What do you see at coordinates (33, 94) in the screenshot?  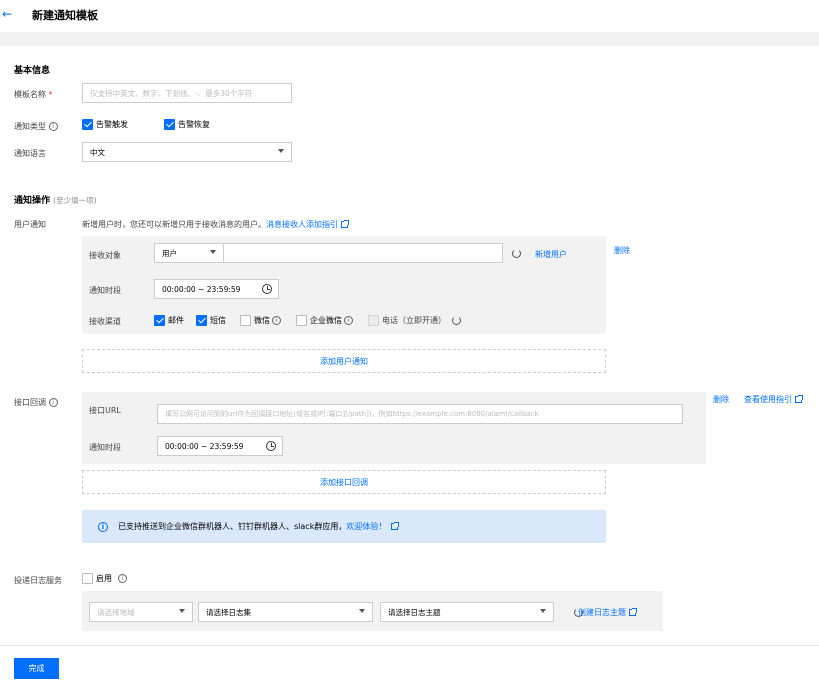 I see `template-name-label: 模板名称 *` at bounding box center [33, 94].